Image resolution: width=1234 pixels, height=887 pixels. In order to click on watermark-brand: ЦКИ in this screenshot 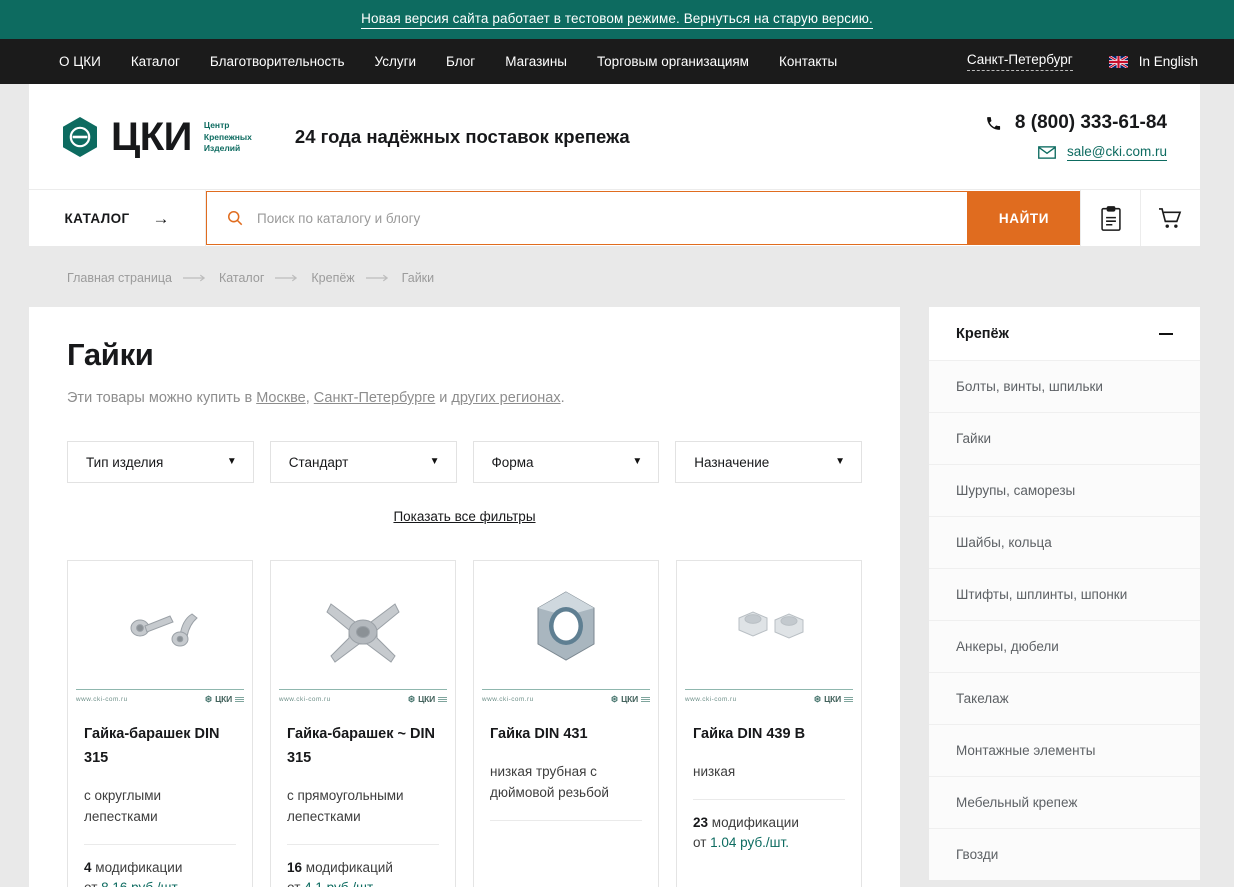, I will do `click(833, 699)`.